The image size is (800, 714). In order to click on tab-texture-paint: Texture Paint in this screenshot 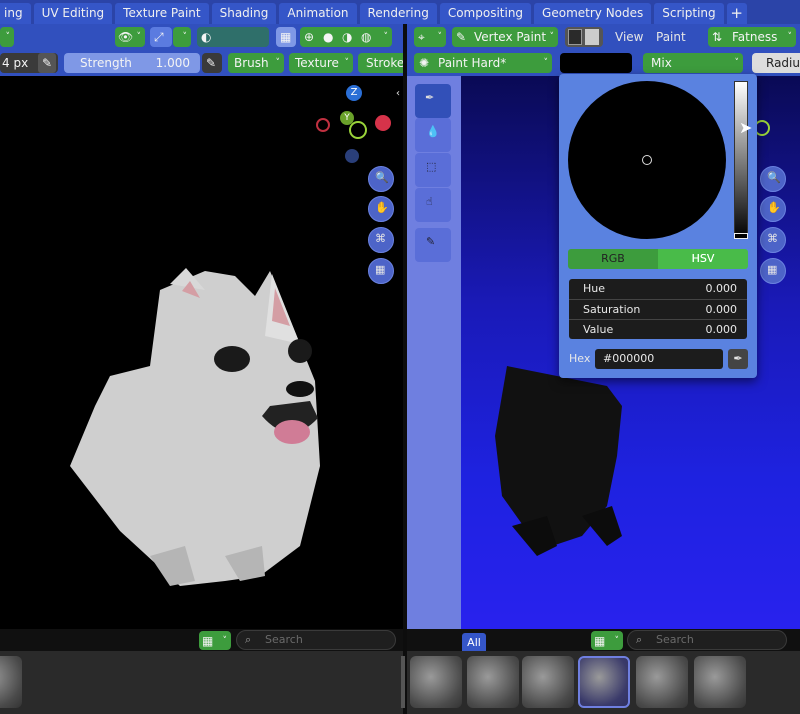, I will do `click(162, 13)`.